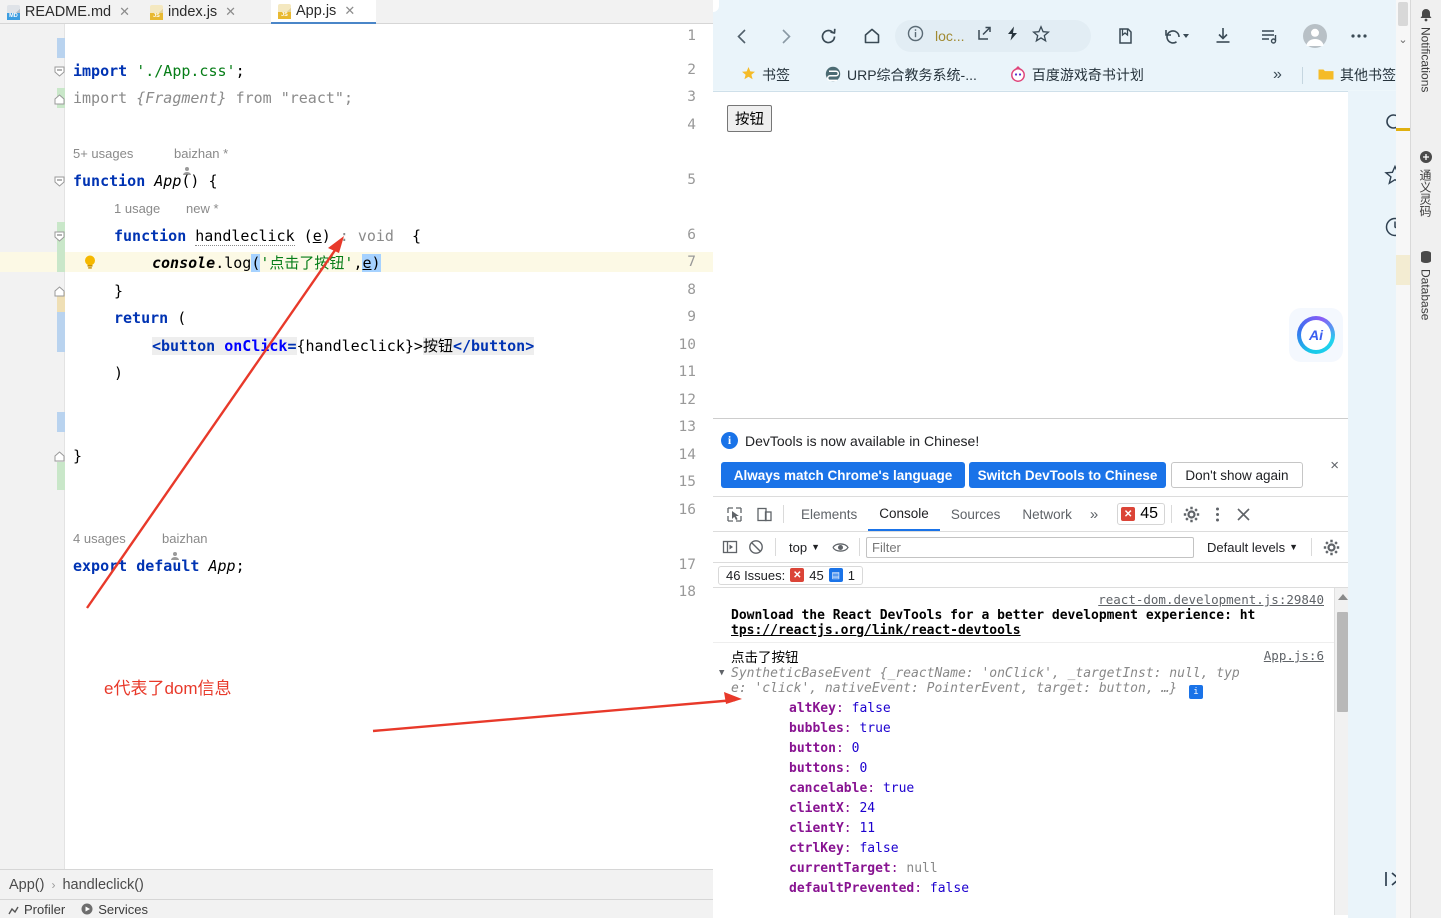  Describe the element at coordinates (159, 71) in the screenshot. I see `code-line-2: import './App.css';` at that location.